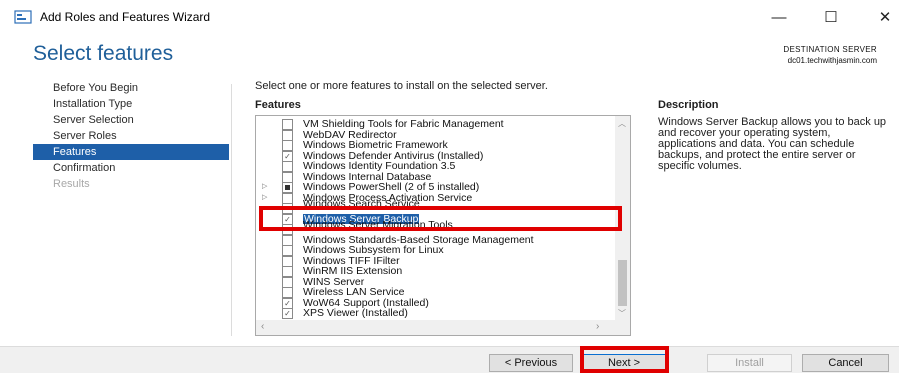  What do you see at coordinates (71, 184) in the screenshot?
I see `nav-item-results: Results` at bounding box center [71, 184].